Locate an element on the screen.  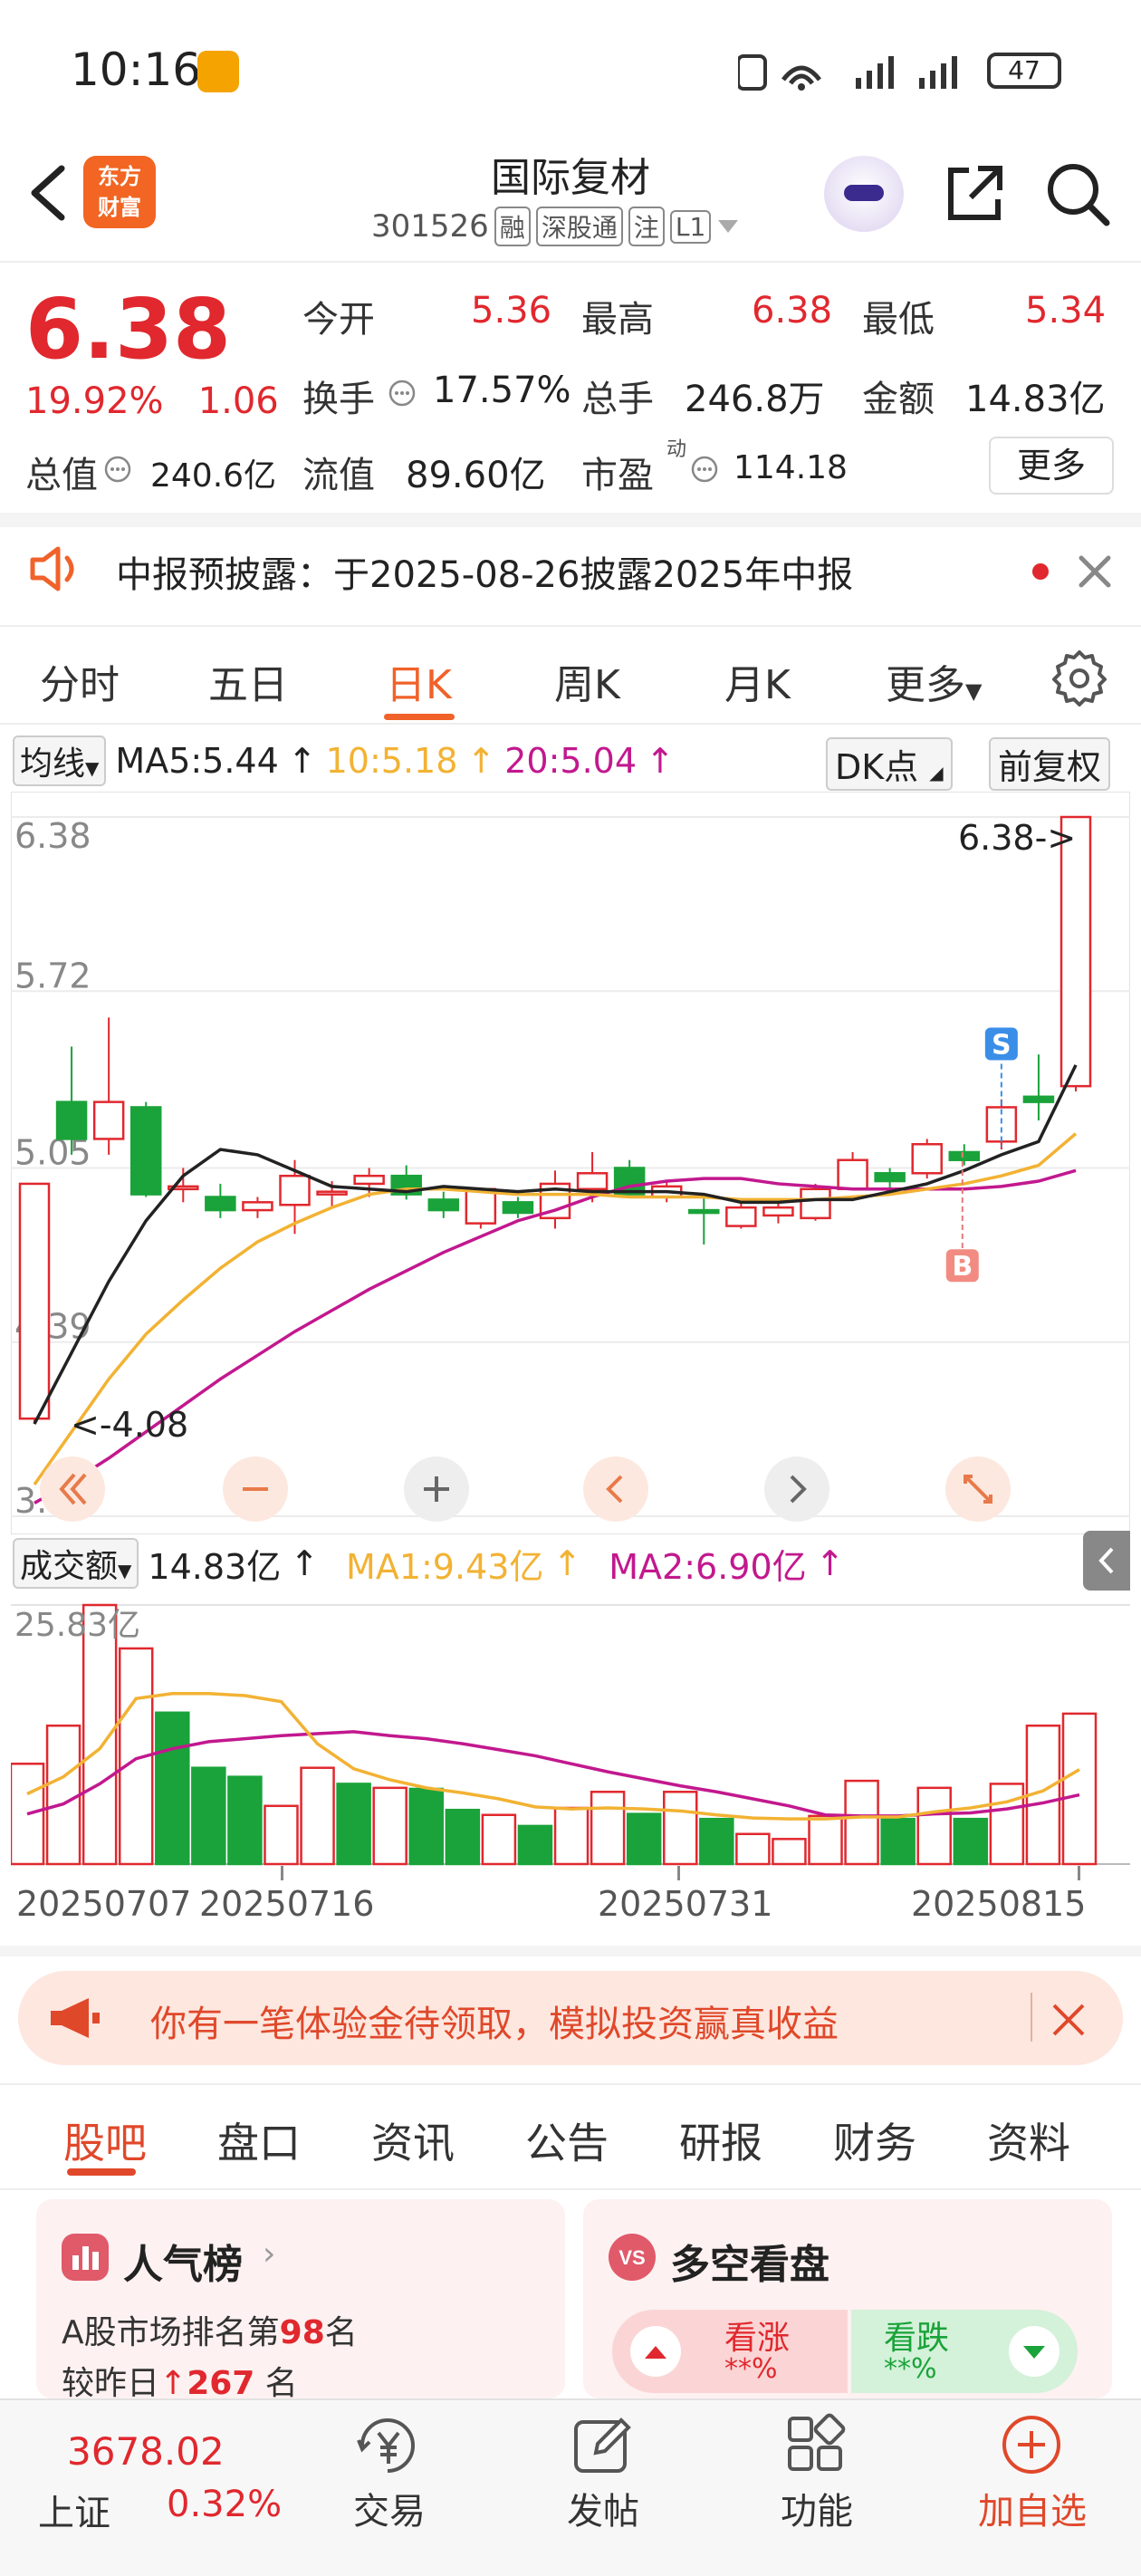
bear-label: 看跌 is located at coordinates (917, 2338).